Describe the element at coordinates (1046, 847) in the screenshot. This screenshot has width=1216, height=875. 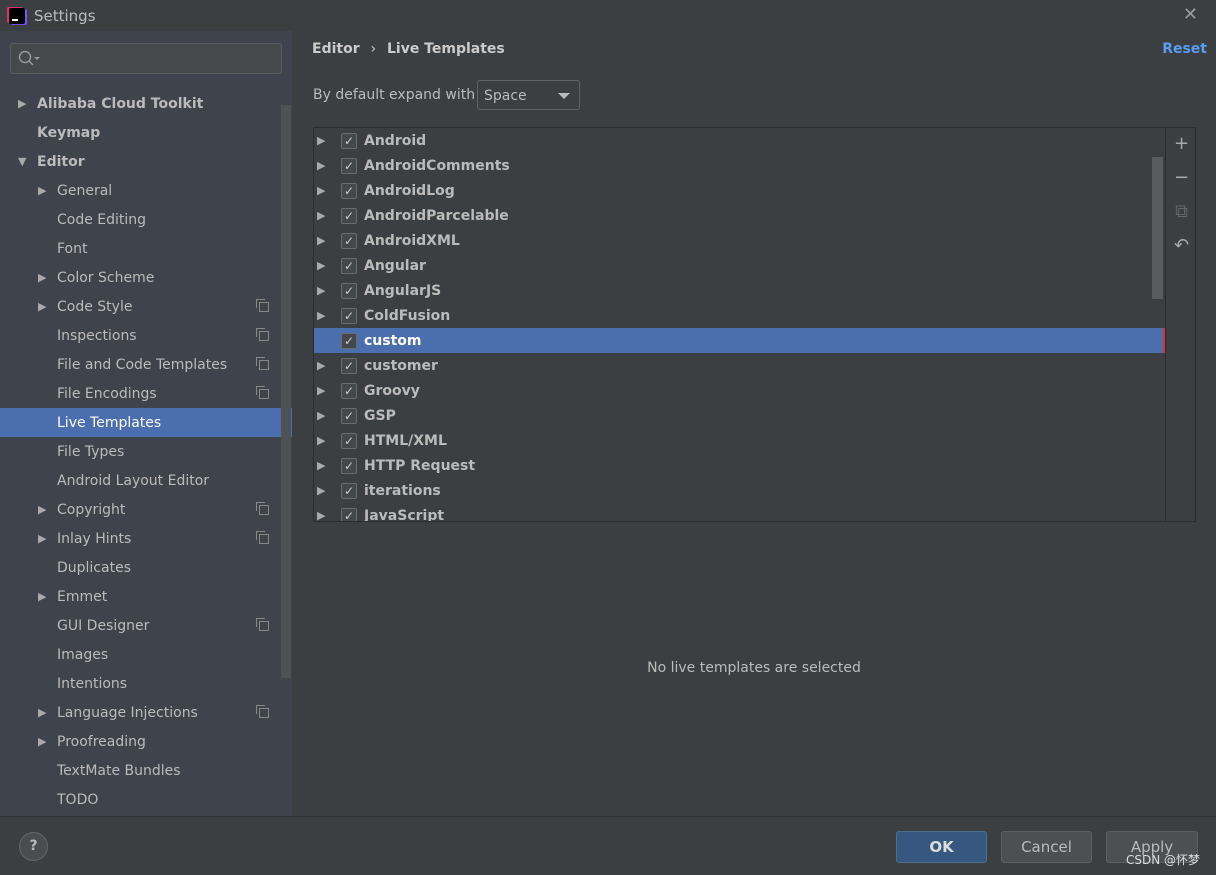
I see `cancel-button: Cancel` at that location.